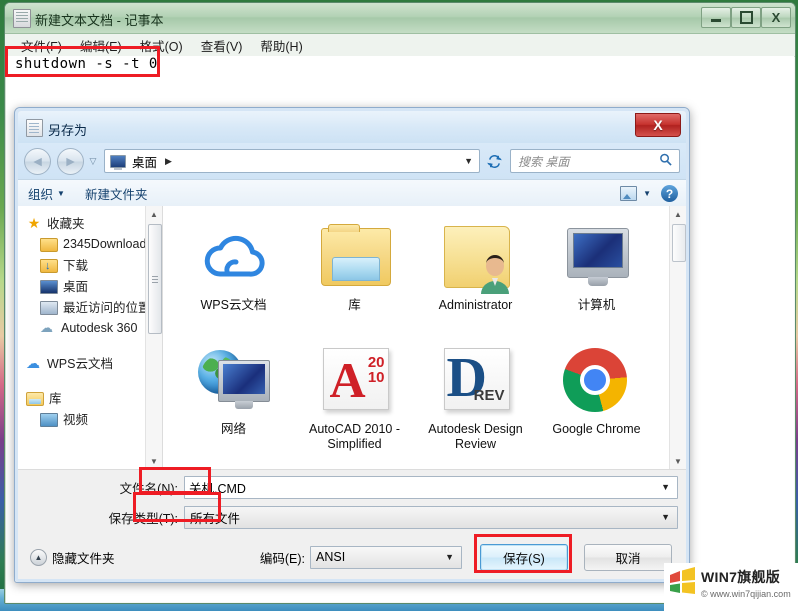  I want to click on search-glyph, so click(666, 159).